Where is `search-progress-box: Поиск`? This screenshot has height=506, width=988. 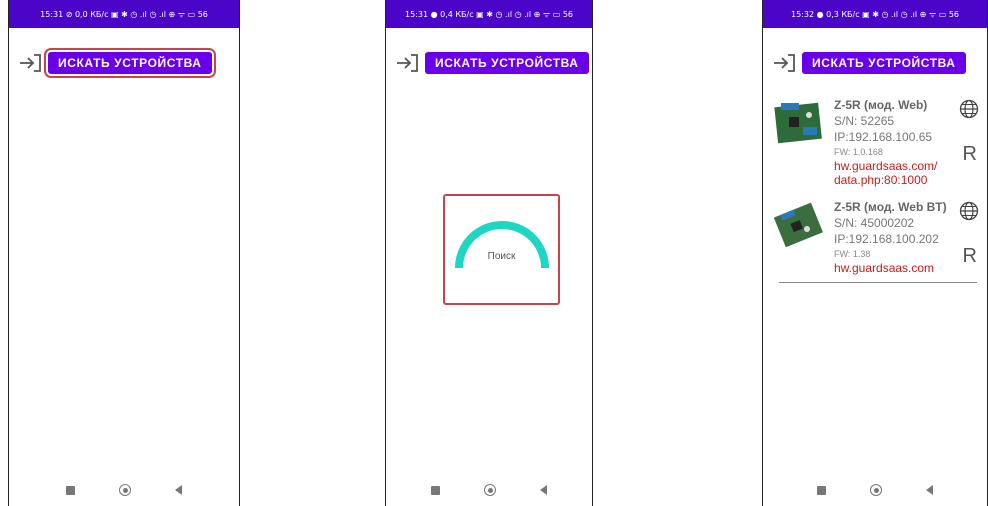 search-progress-box: Поиск is located at coordinates (501, 249).